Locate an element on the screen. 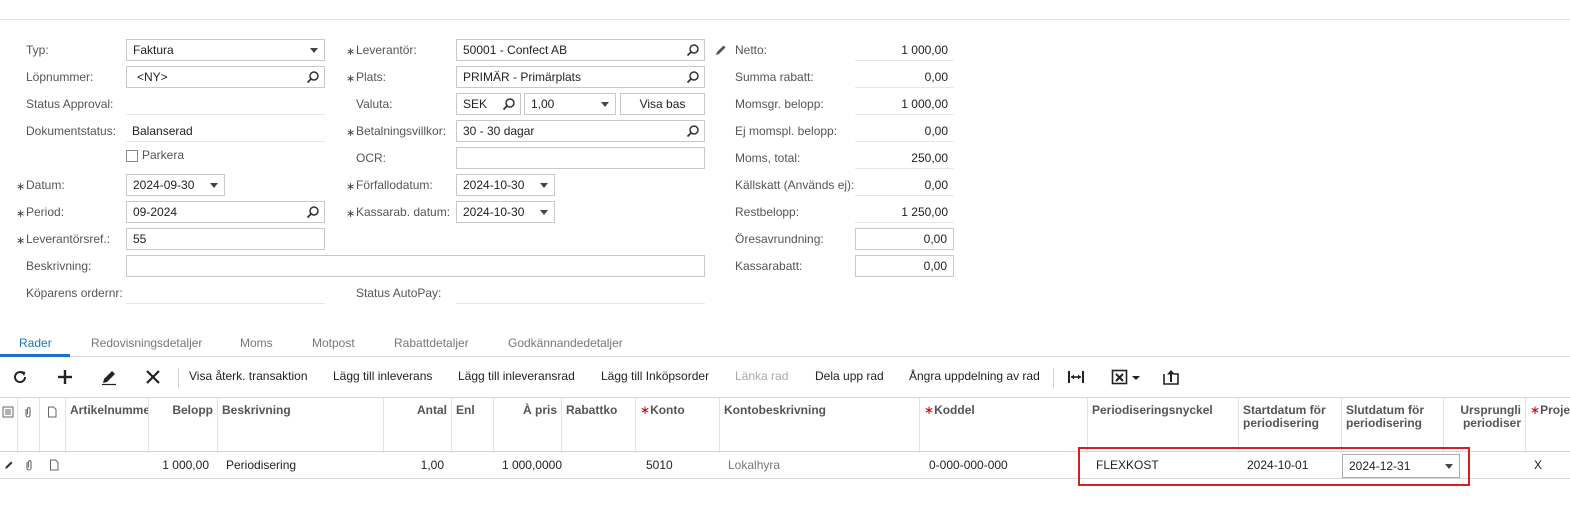  header-unit-price: À pris is located at coordinates (528, 425).